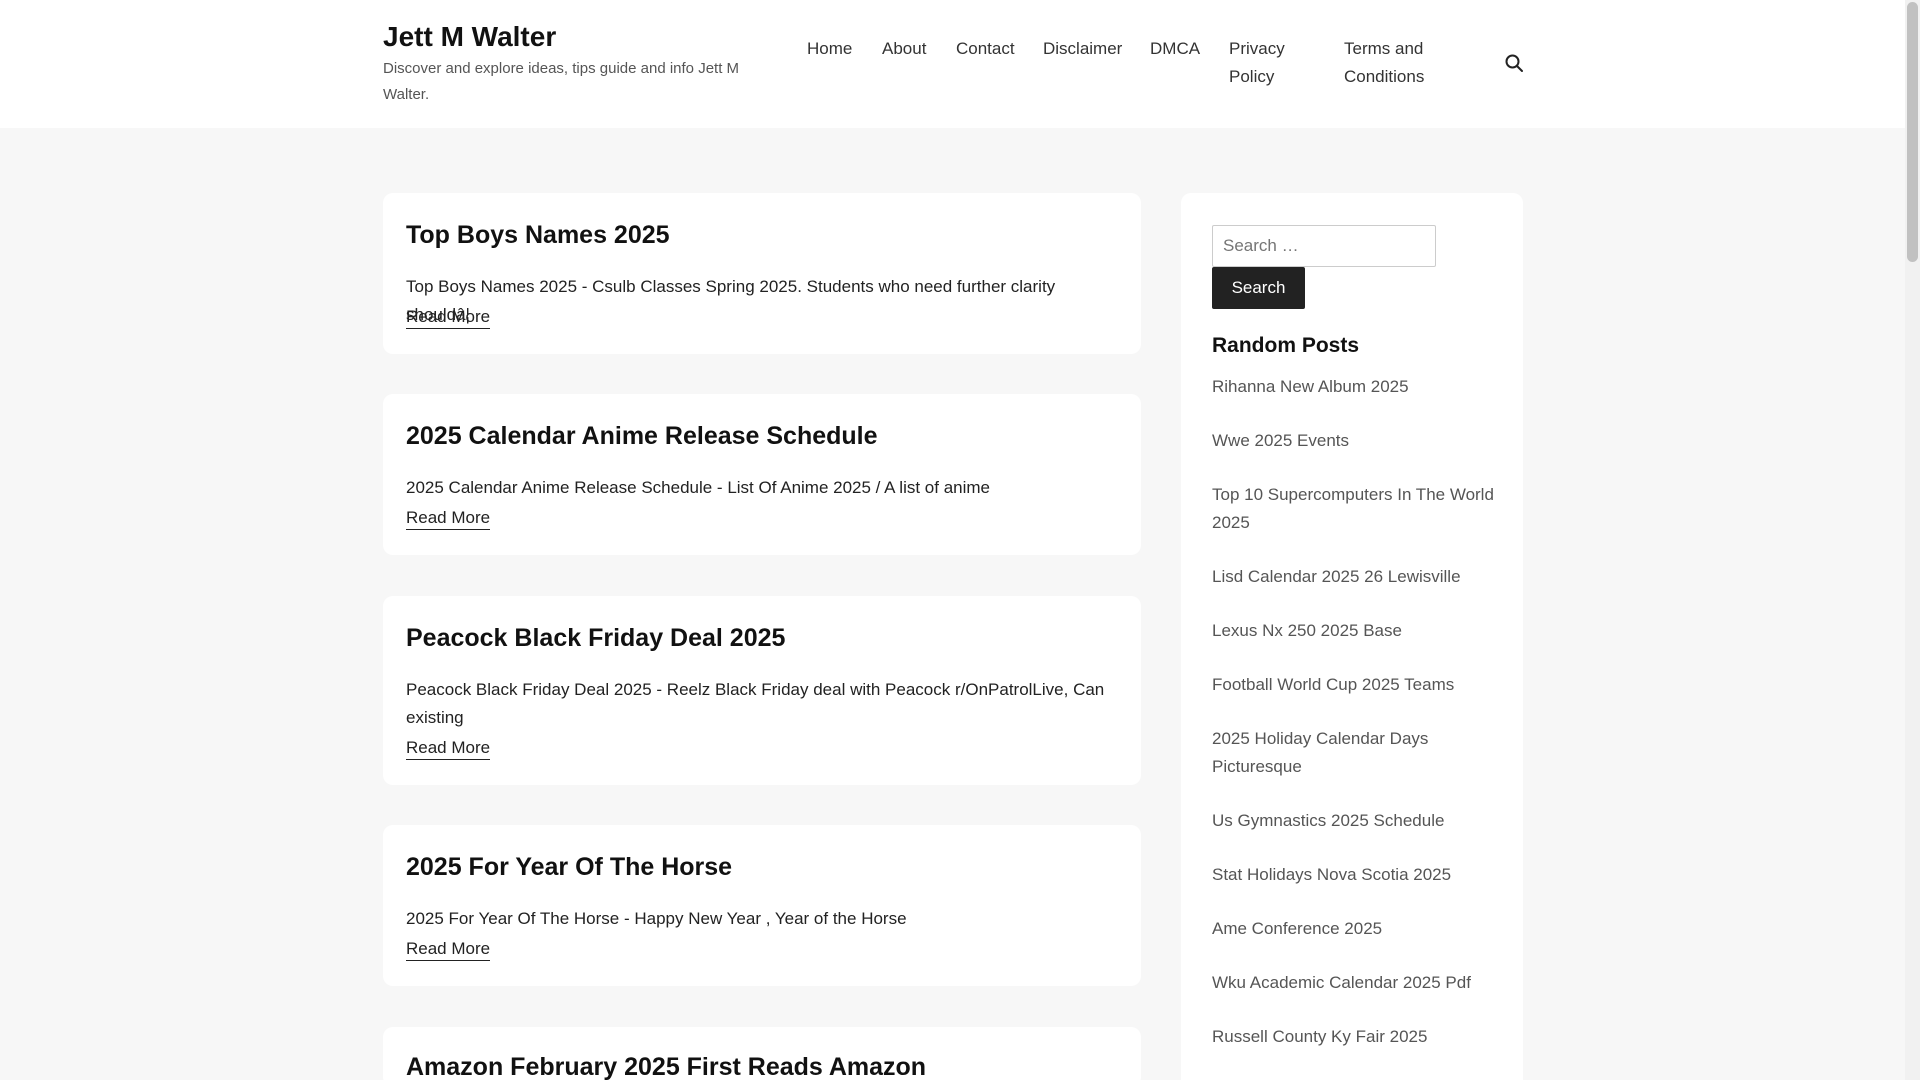 The height and width of the screenshot is (1080, 1920). I want to click on random-post-link: Top 10 Supercomputers In The World 2025, so click(1357, 509).